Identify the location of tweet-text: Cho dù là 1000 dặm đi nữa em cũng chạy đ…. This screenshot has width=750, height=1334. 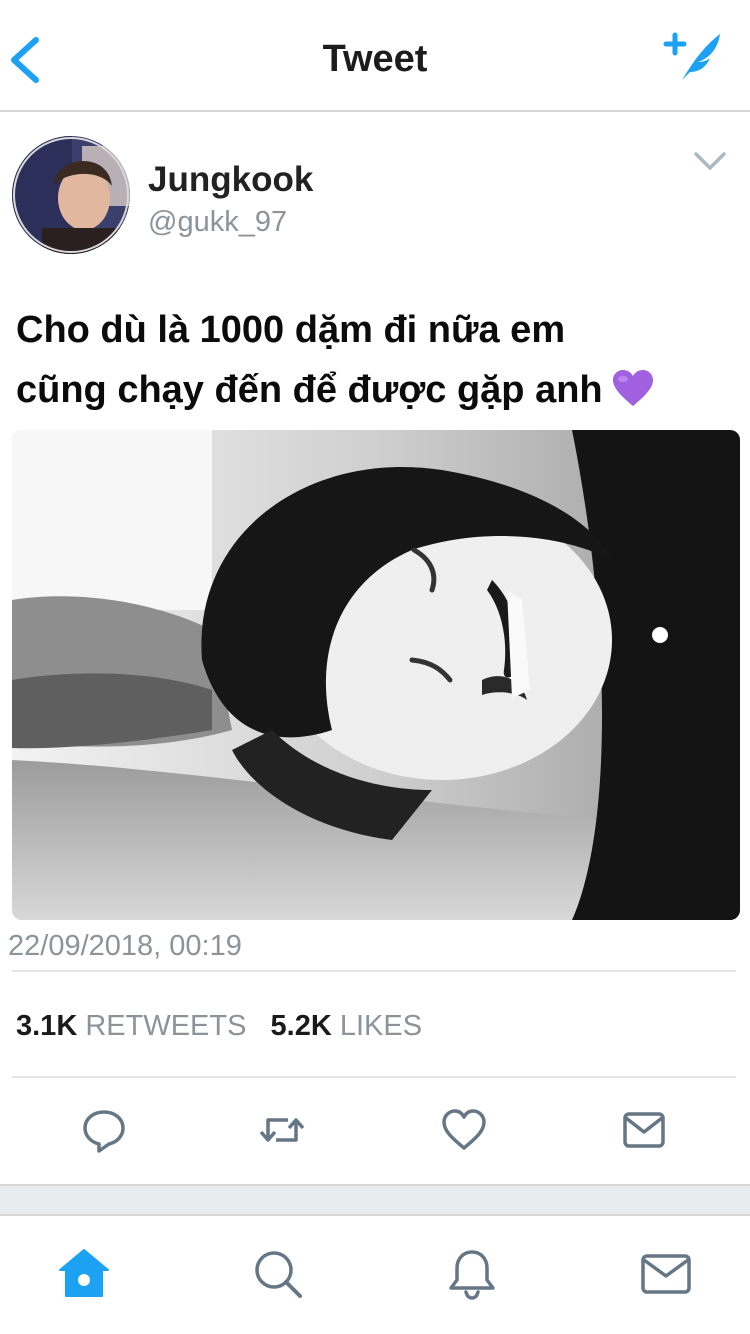
(377, 363).